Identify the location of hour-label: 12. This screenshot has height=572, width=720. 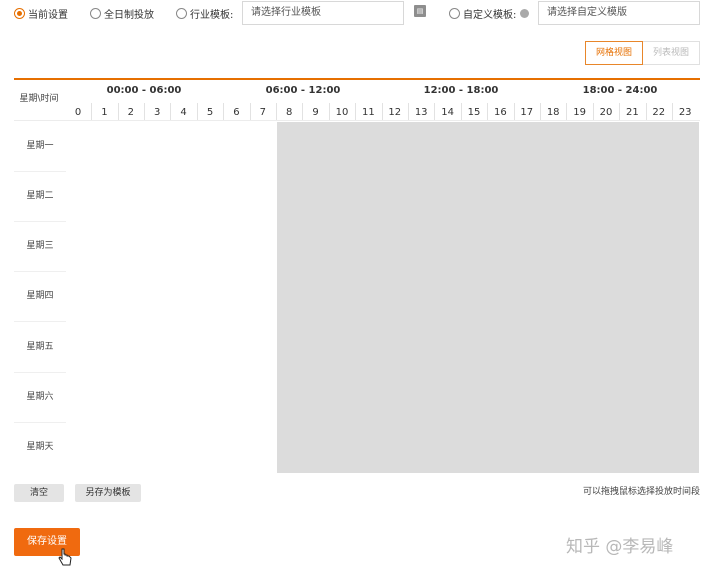
(395, 112).